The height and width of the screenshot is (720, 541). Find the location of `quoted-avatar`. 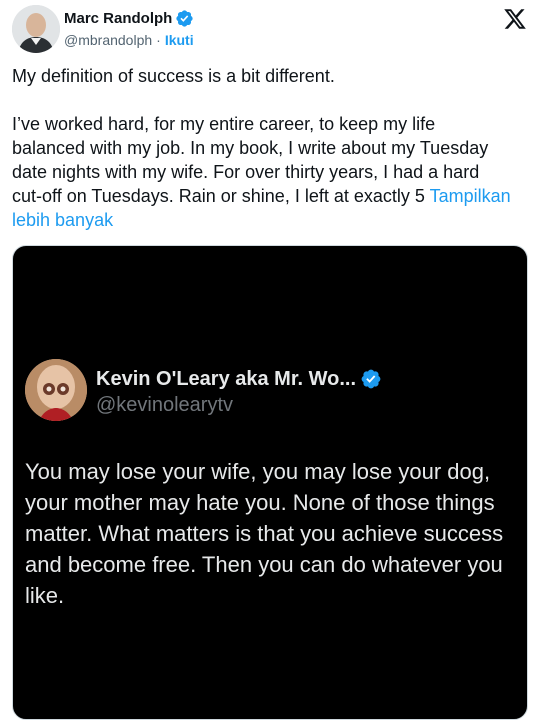

quoted-avatar is located at coordinates (56, 390).